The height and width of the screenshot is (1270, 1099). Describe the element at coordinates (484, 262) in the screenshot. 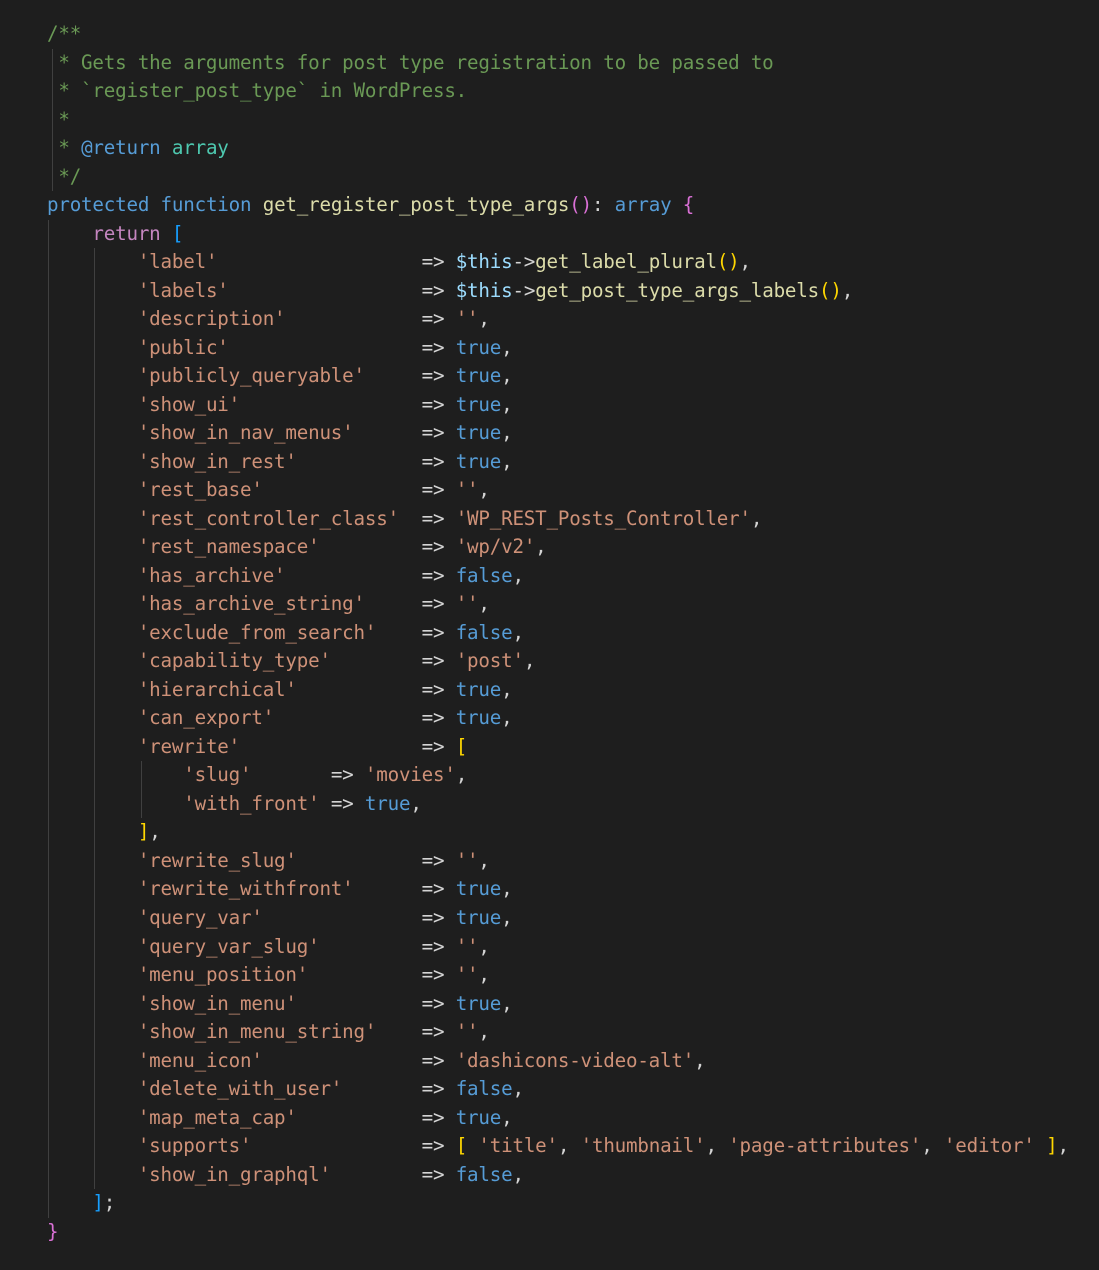

I see `token-var: $this` at that location.